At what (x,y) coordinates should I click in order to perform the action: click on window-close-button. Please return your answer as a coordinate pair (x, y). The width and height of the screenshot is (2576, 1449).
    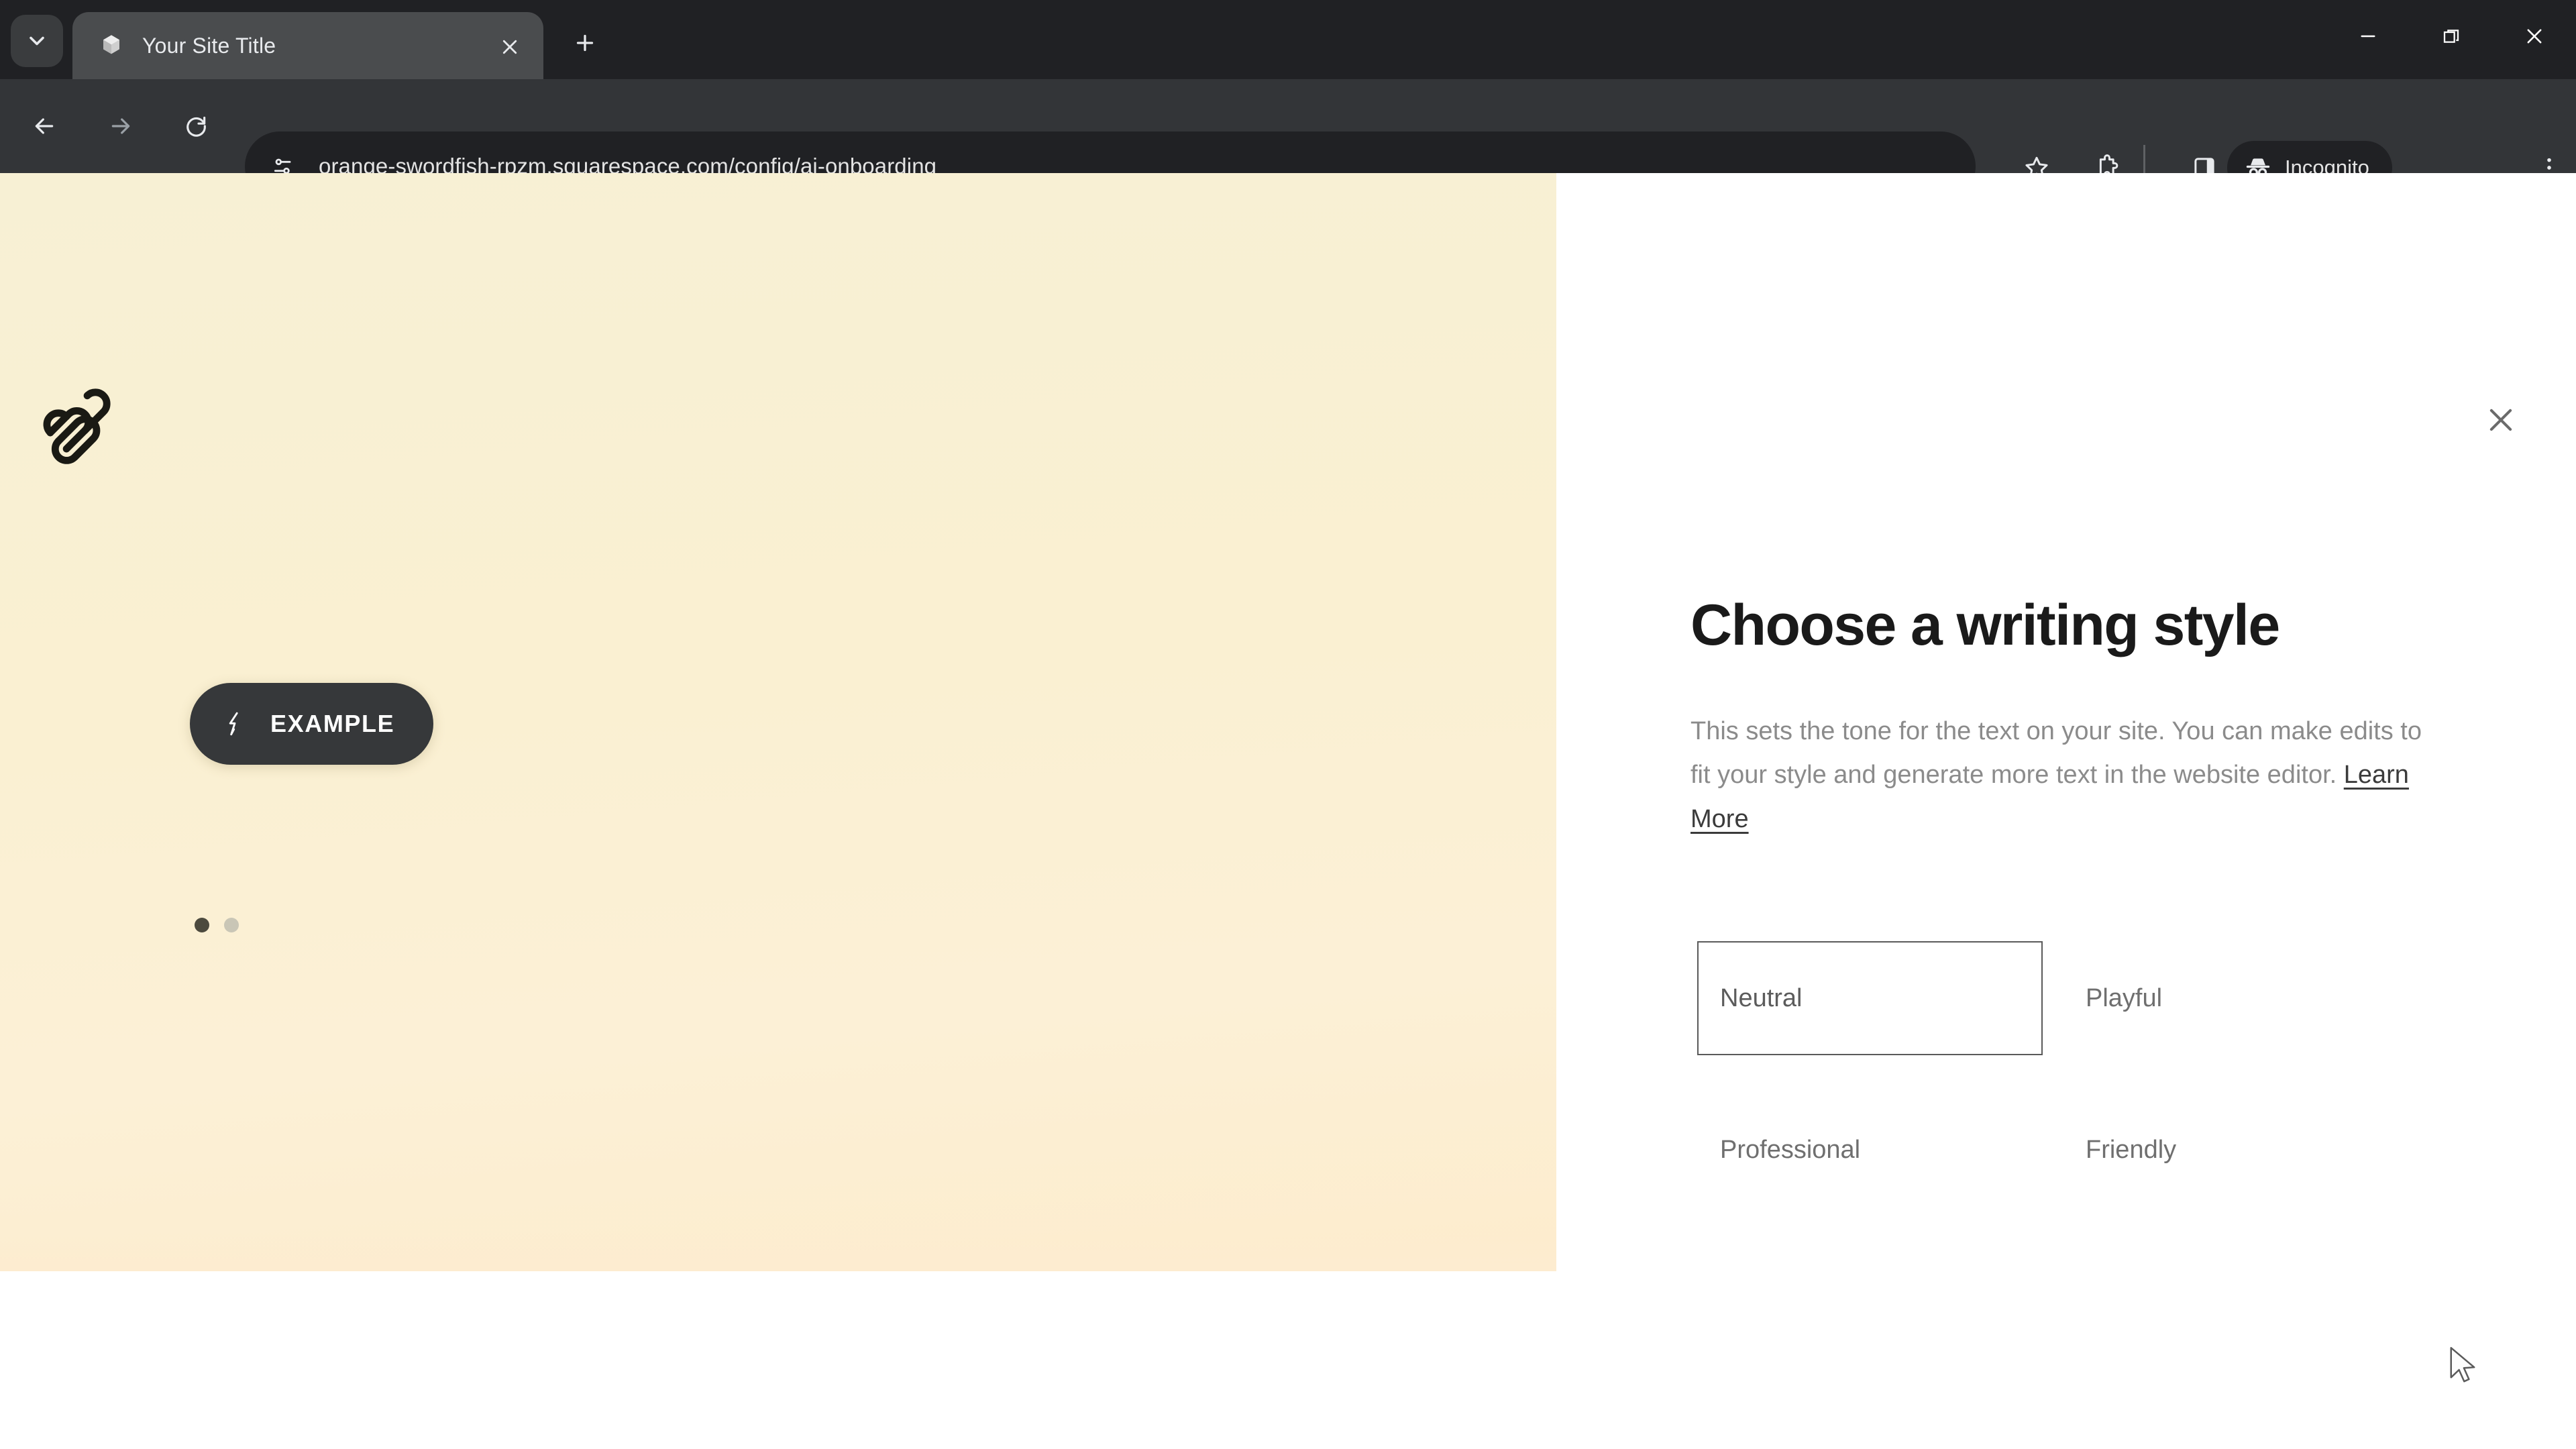
    Looking at the image, I should click on (2534, 36).